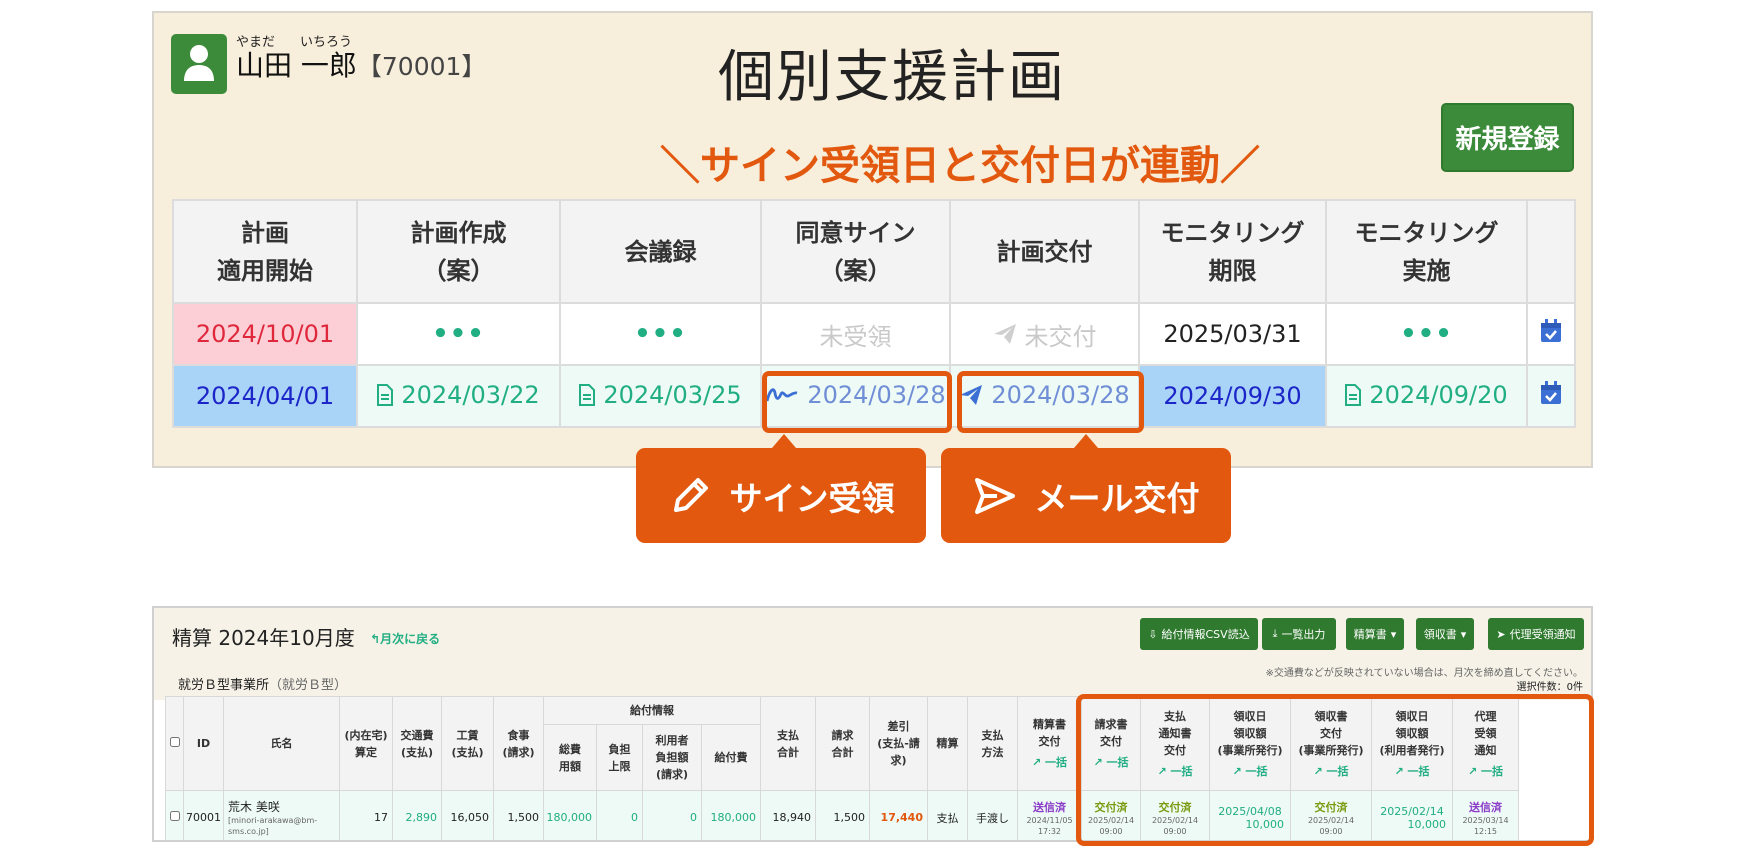 The width and height of the screenshot is (1744, 860). Describe the element at coordinates (467, 743) in the screenshot. I see `header-wage: 工賃 (支払)` at that location.